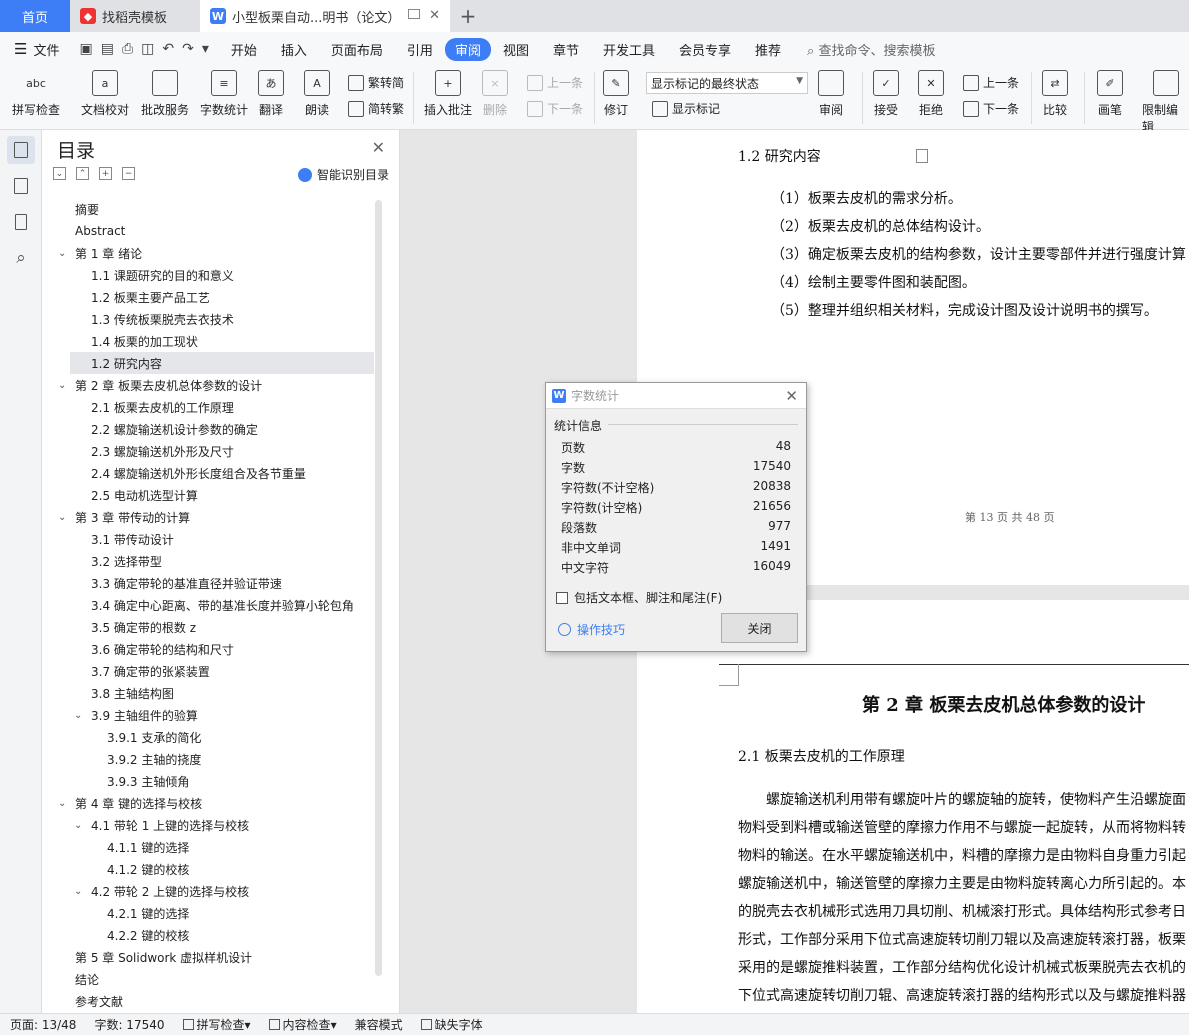 This screenshot has width=1189, height=1035. Describe the element at coordinates (831, 94) in the screenshot. I see `review-pane-button: 审阅` at that location.